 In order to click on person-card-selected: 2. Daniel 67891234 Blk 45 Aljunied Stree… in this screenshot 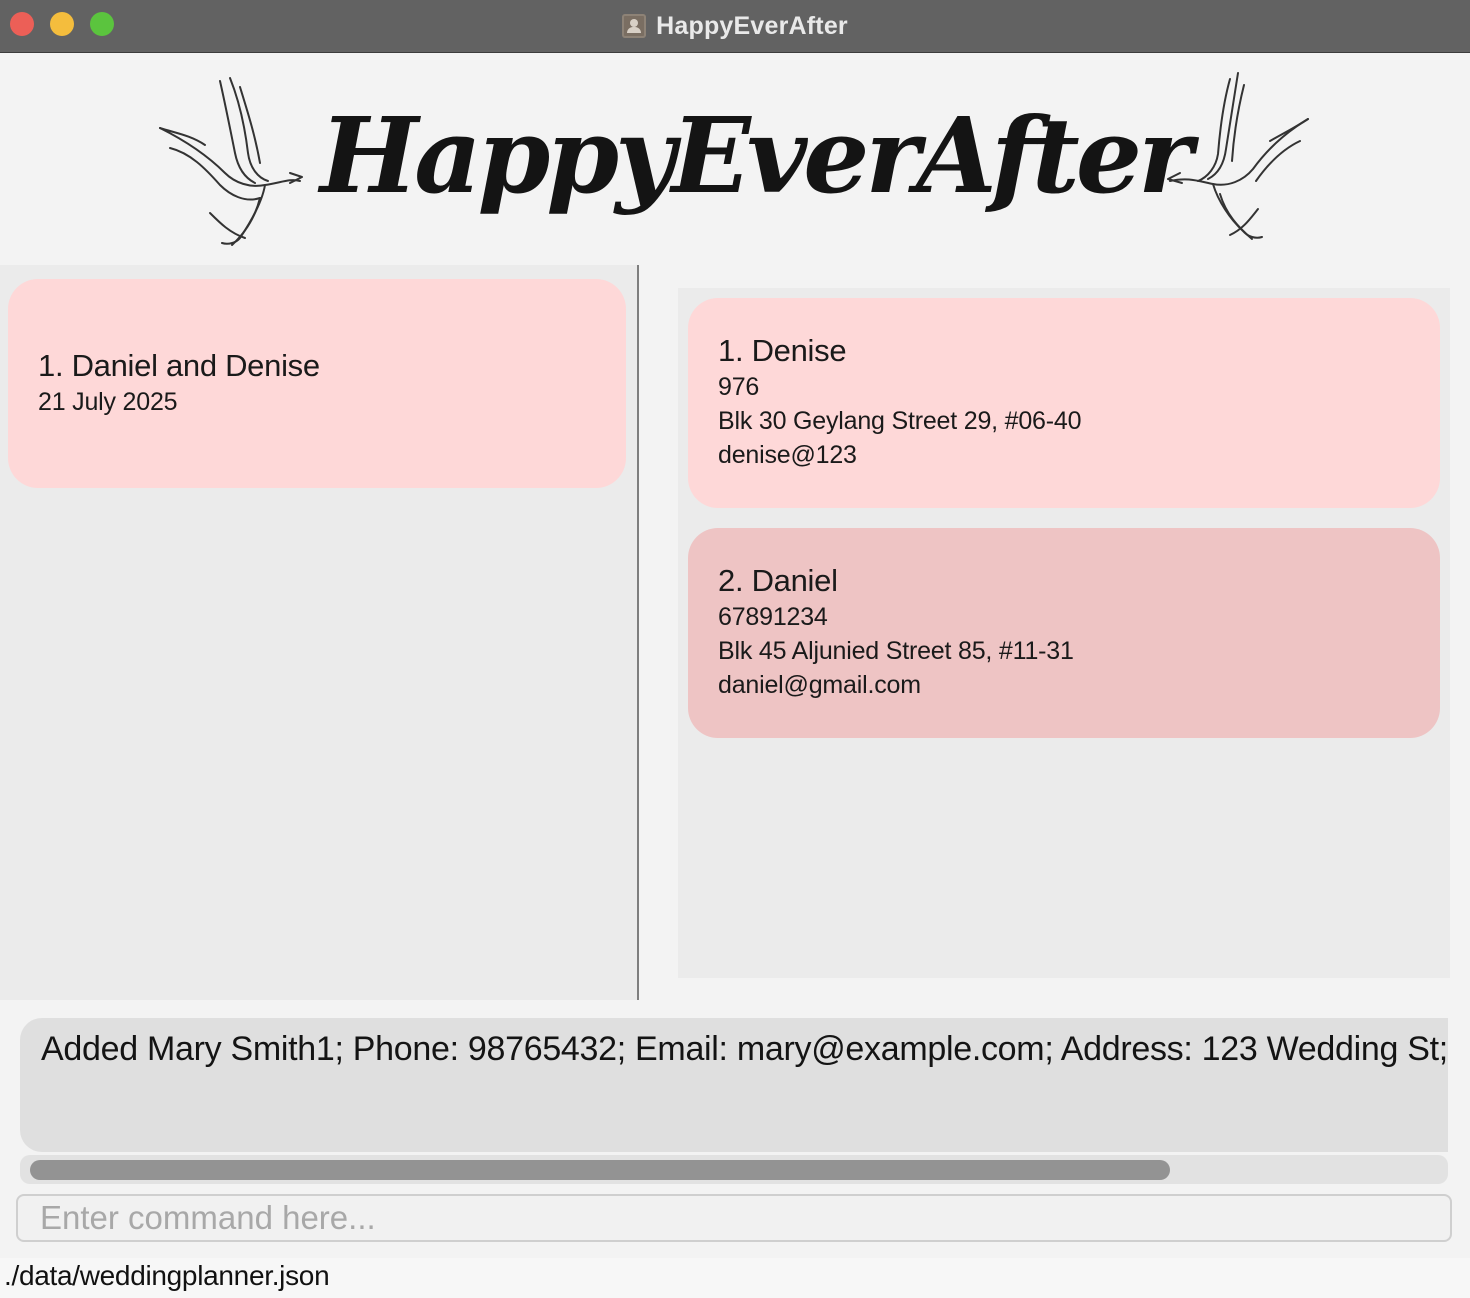, I will do `click(1064, 633)`.